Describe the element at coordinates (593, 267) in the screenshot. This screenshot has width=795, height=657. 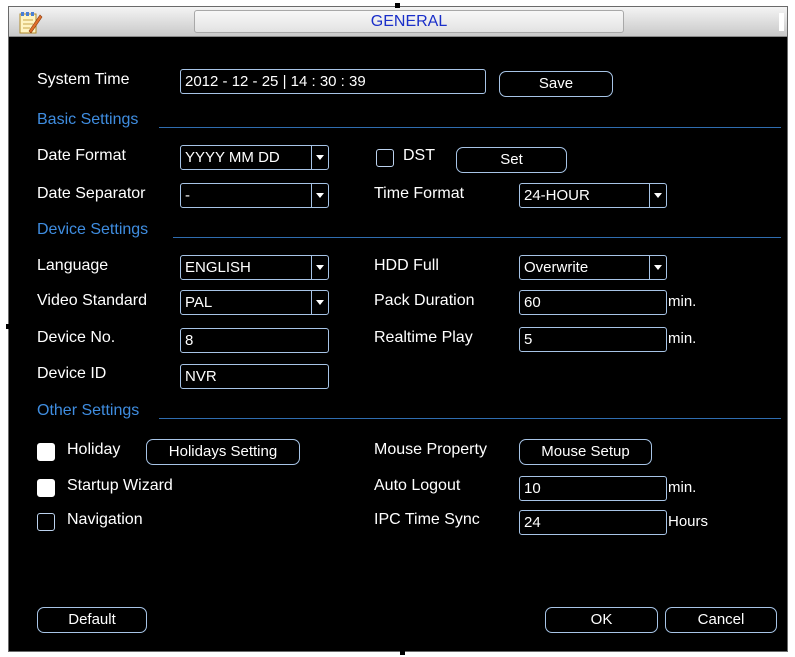
I see `hdd-full-select: Overwrite` at that location.